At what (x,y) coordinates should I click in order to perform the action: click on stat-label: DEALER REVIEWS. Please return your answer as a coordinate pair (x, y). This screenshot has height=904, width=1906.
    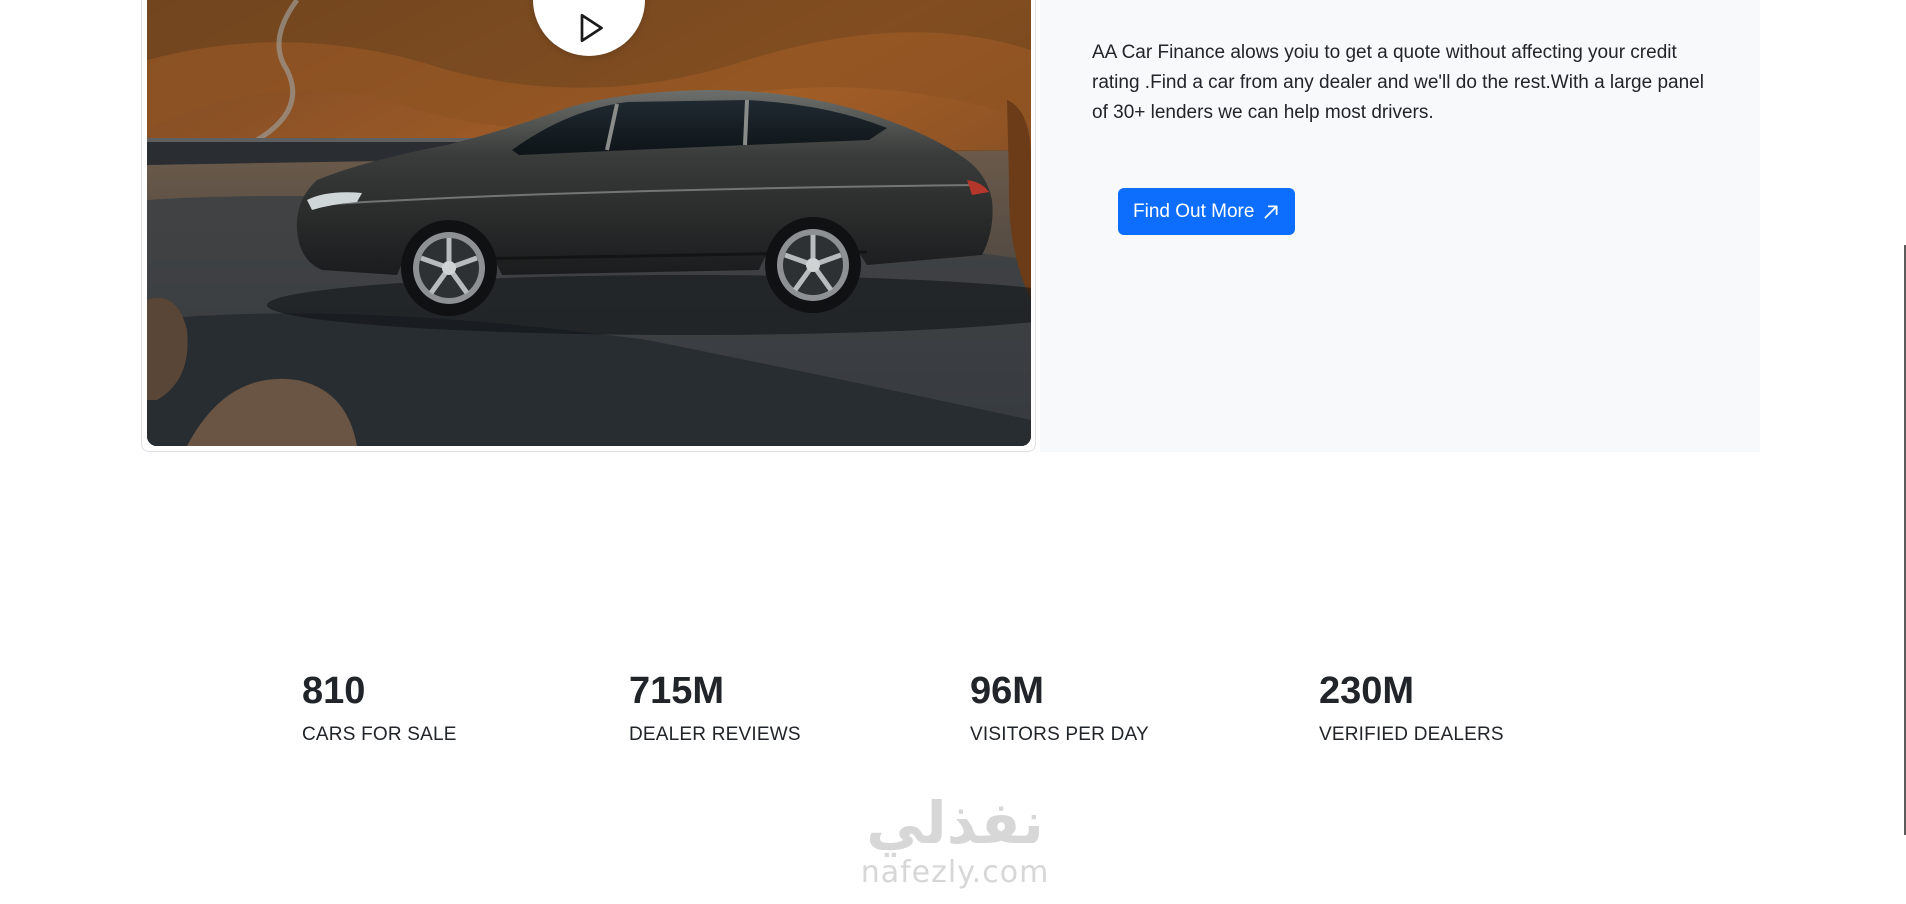
    Looking at the image, I should click on (715, 734).